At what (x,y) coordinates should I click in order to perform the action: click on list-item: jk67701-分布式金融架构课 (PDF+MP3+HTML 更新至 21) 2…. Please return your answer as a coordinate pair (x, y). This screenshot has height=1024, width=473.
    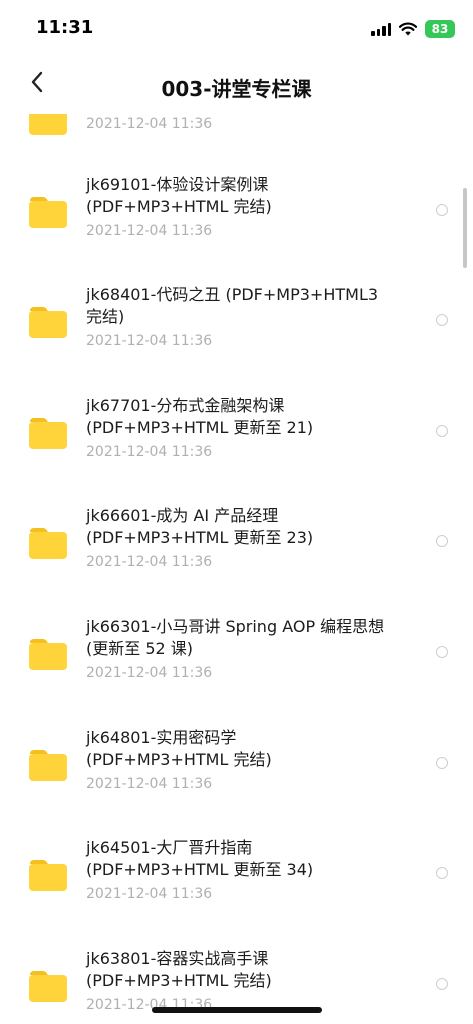
    Looking at the image, I should click on (236, 448).